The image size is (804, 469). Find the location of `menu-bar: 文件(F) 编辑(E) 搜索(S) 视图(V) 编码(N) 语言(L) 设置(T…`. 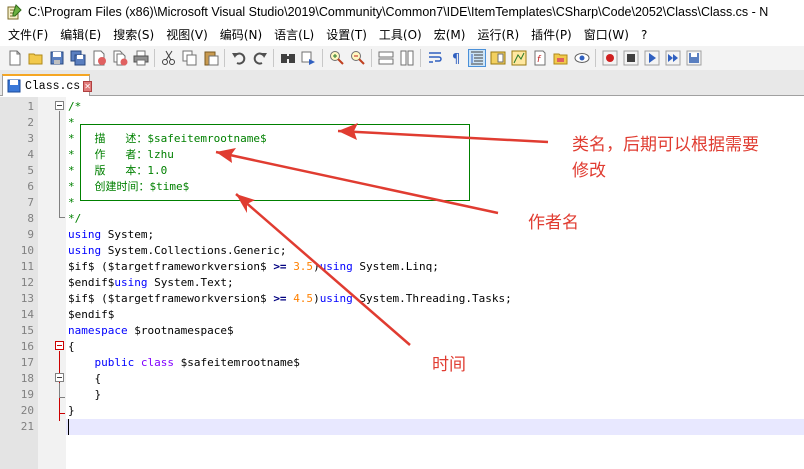

menu-bar: 文件(F) 编辑(E) 搜索(S) 视图(V) 编码(N) 语言(L) 设置(T… is located at coordinates (402, 35).